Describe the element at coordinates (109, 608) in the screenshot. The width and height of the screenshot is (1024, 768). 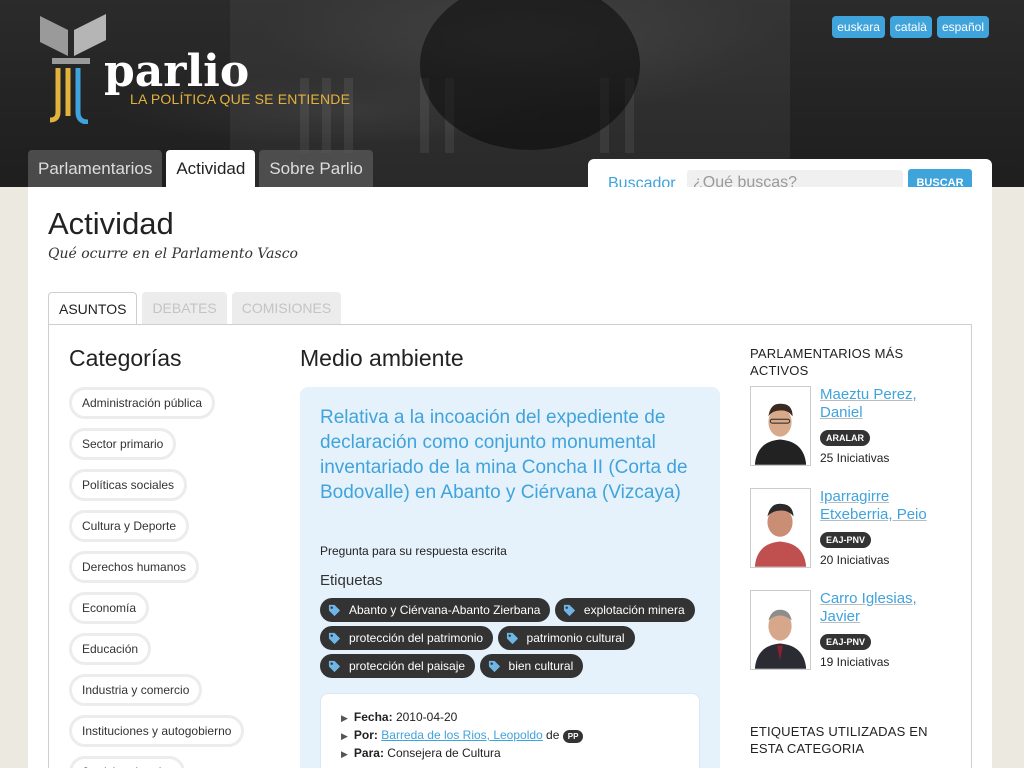
I see `category-item: Economía` at that location.